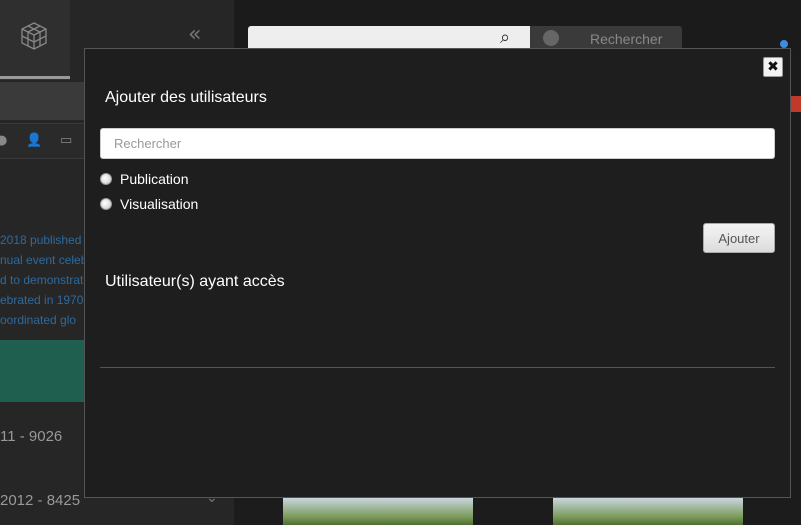 The width and height of the screenshot is (801, 525). I want to click on description-line: d to demonstrat, so click(42, 280).